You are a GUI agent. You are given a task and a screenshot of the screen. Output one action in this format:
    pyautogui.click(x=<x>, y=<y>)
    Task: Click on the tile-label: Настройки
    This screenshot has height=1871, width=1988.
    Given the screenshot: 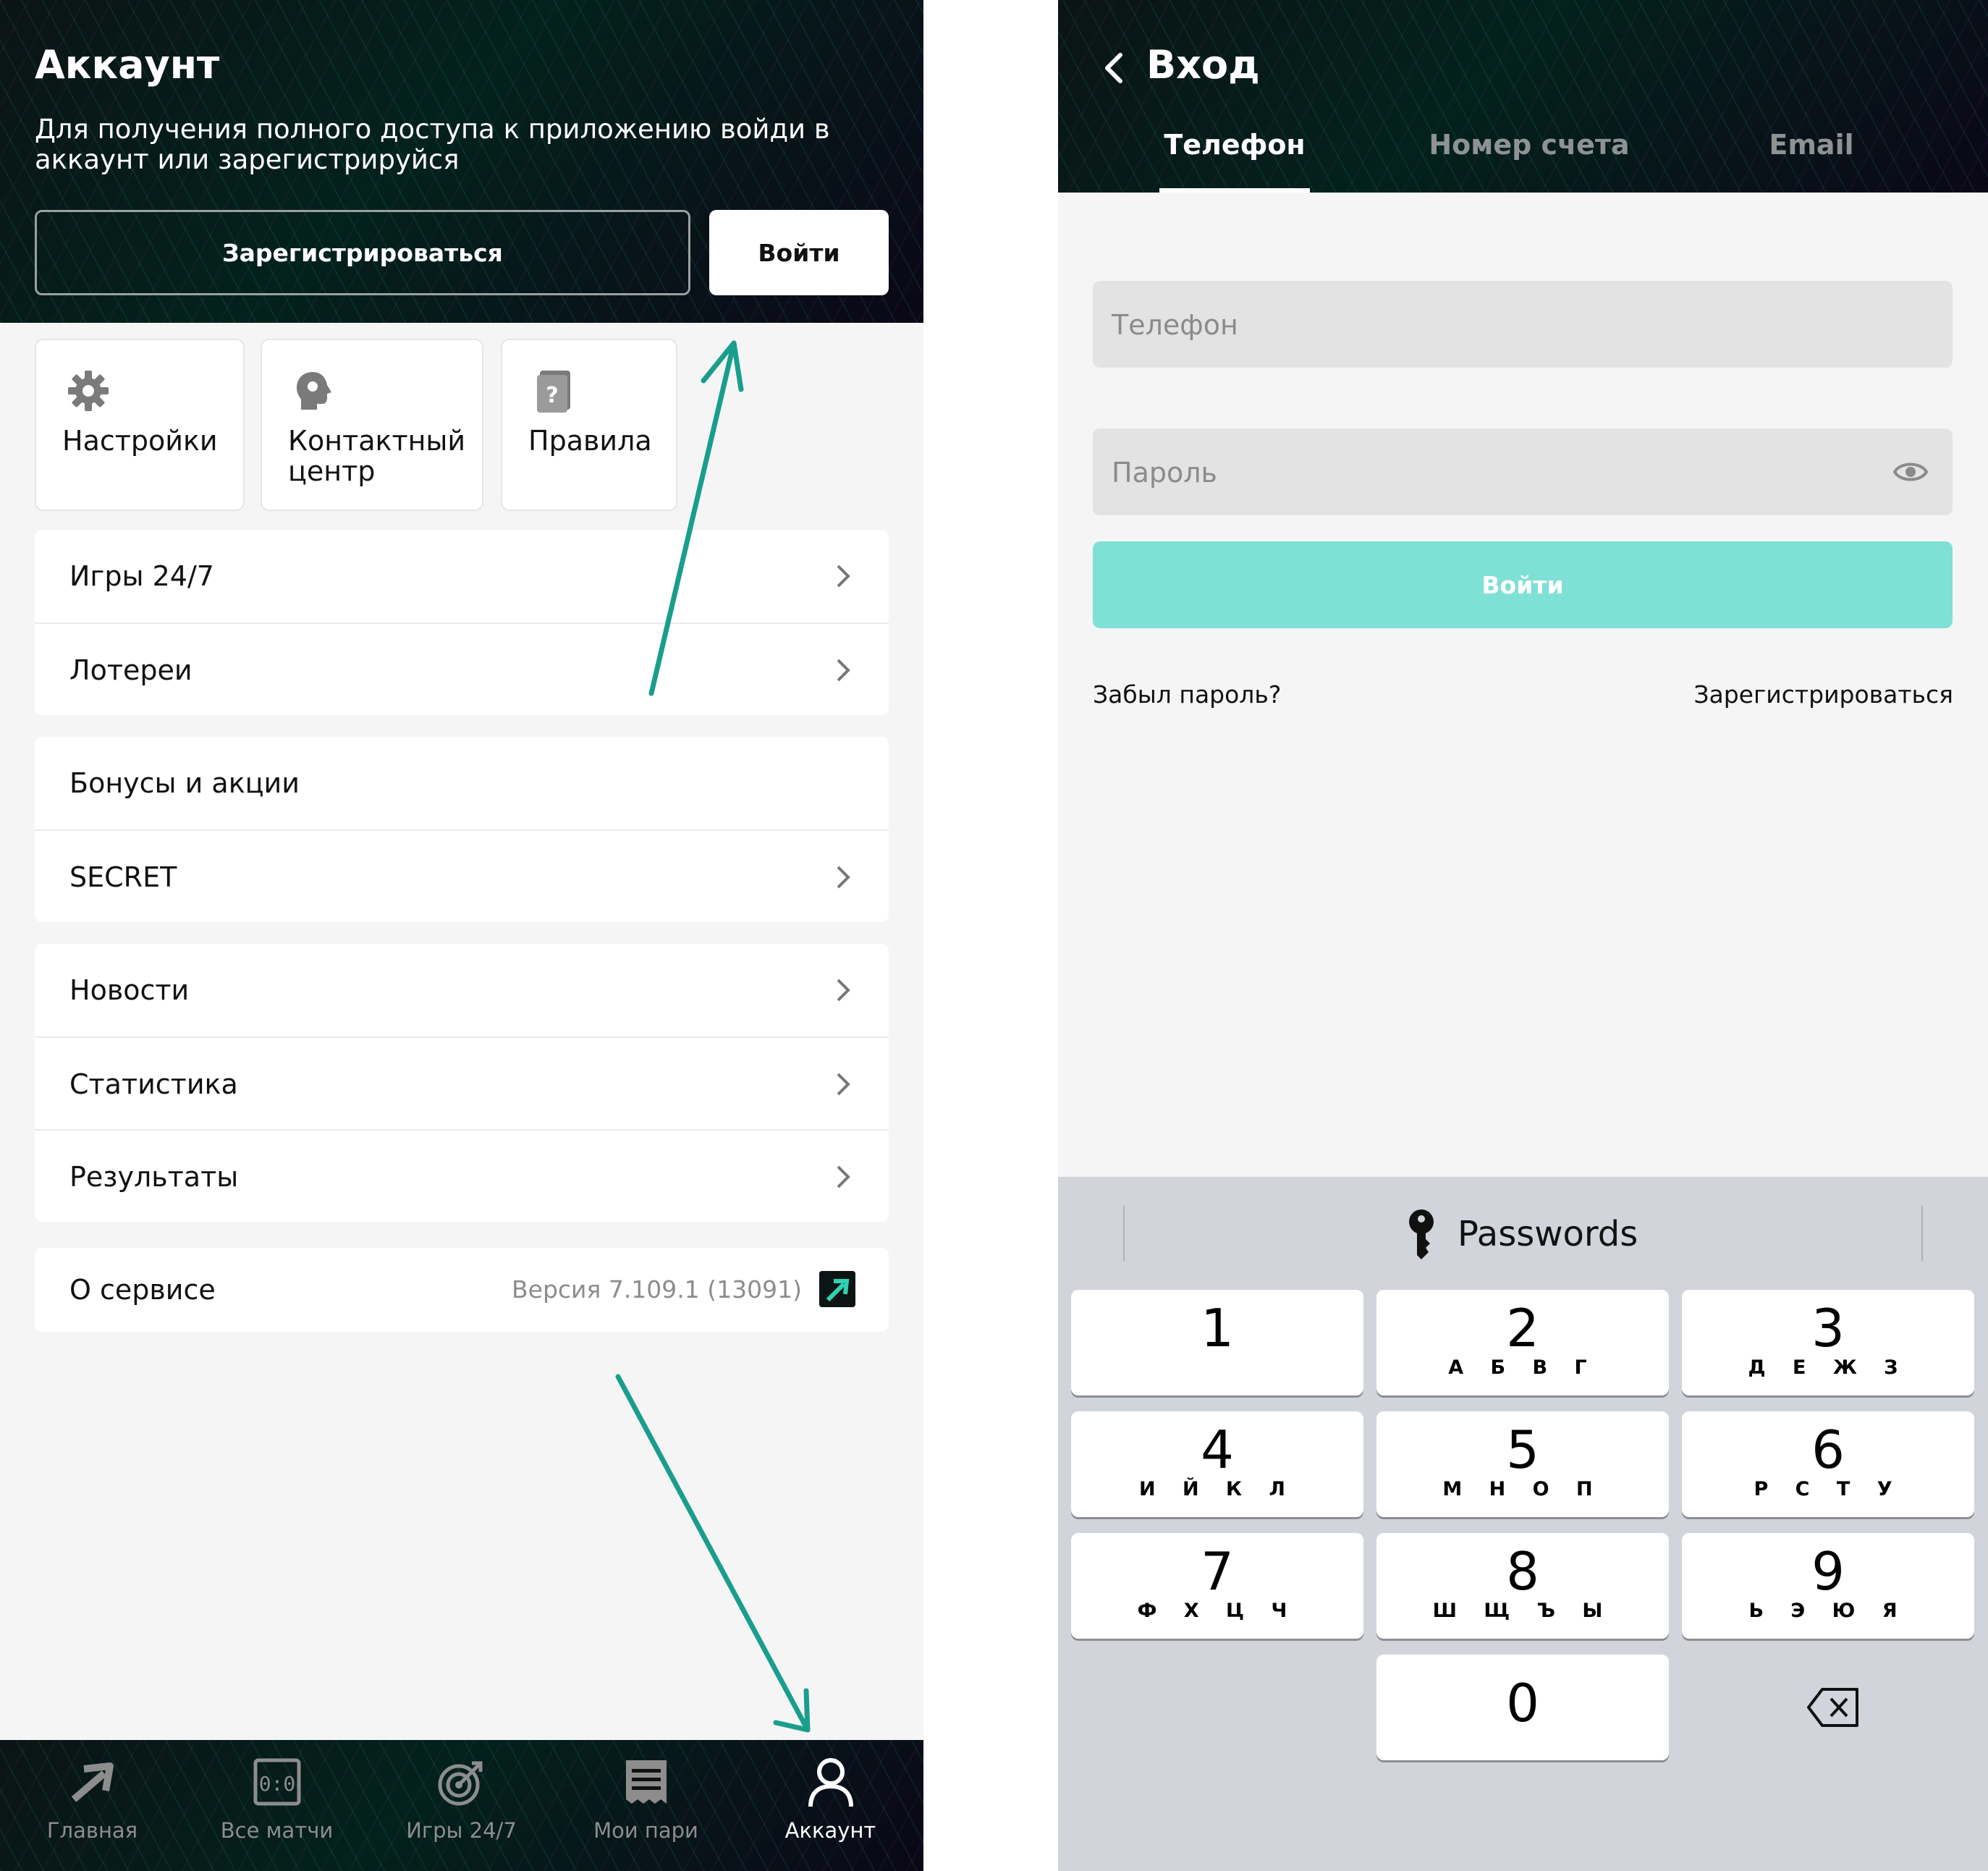 What is the action you would take?
    pyautogui.click(x=140, y=441)
    